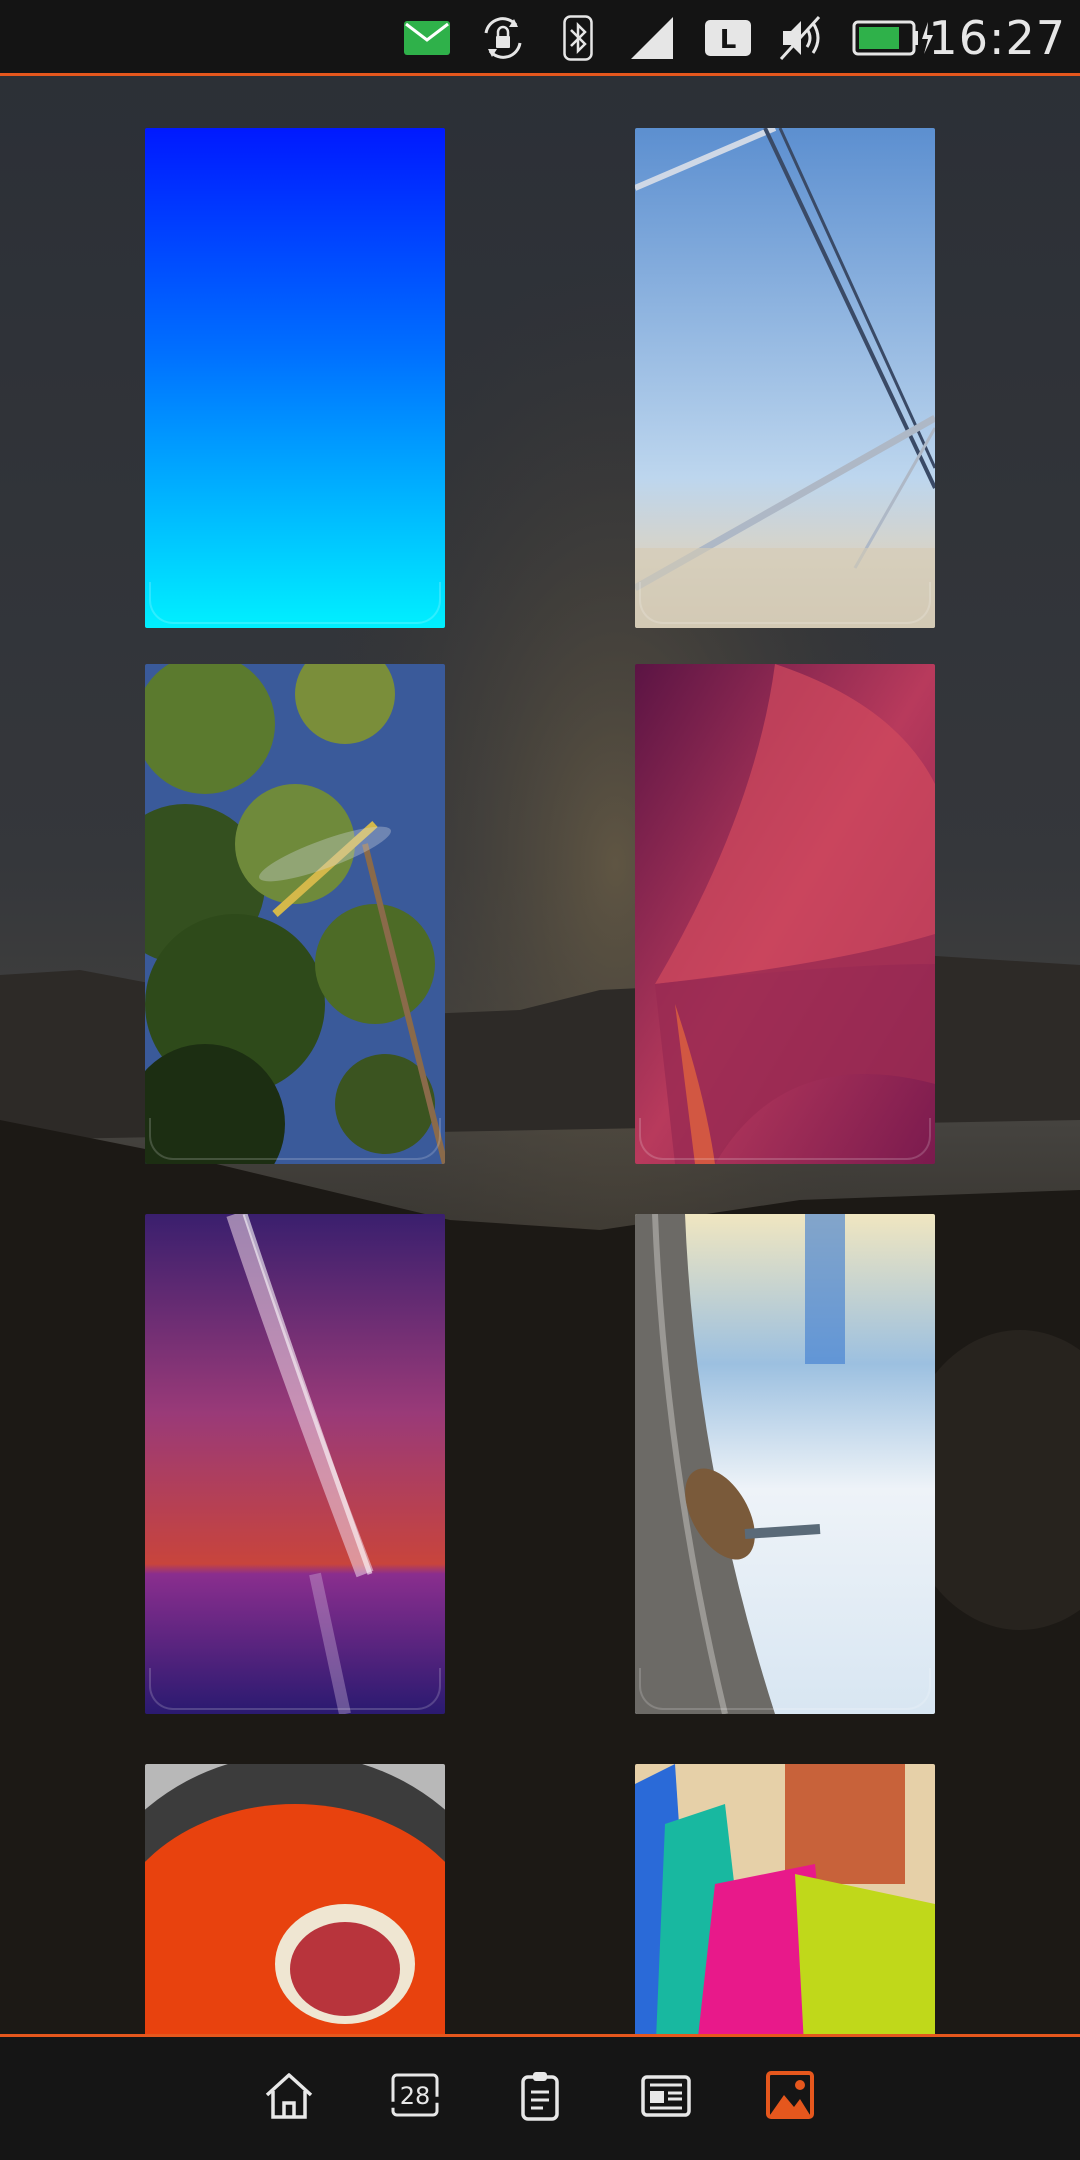  I want to click on clipboard-icon, so click(540, 2095).